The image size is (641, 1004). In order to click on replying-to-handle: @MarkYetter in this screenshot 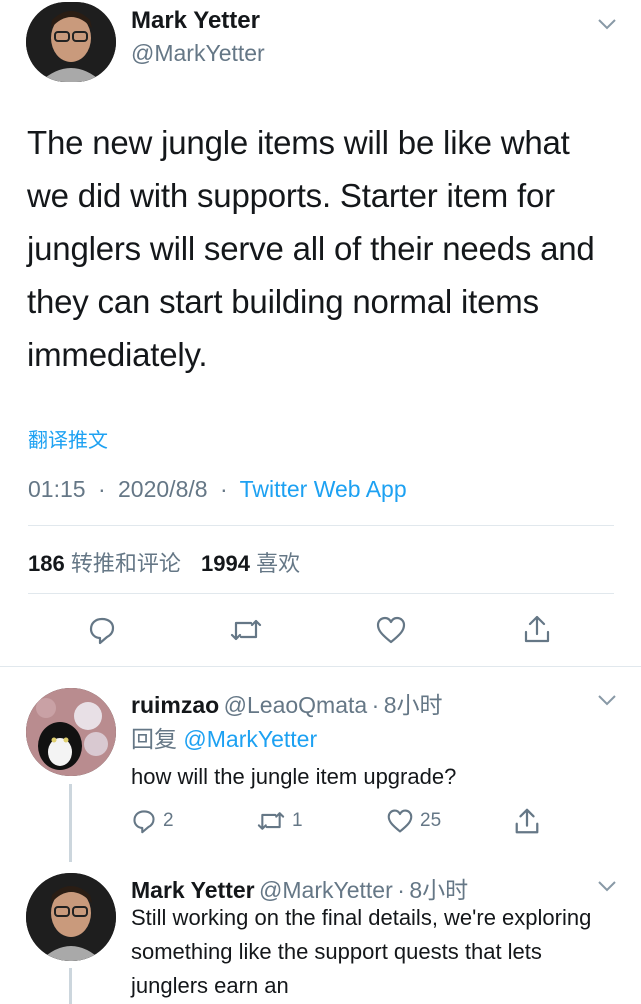, I will do `click(250, 739)`.